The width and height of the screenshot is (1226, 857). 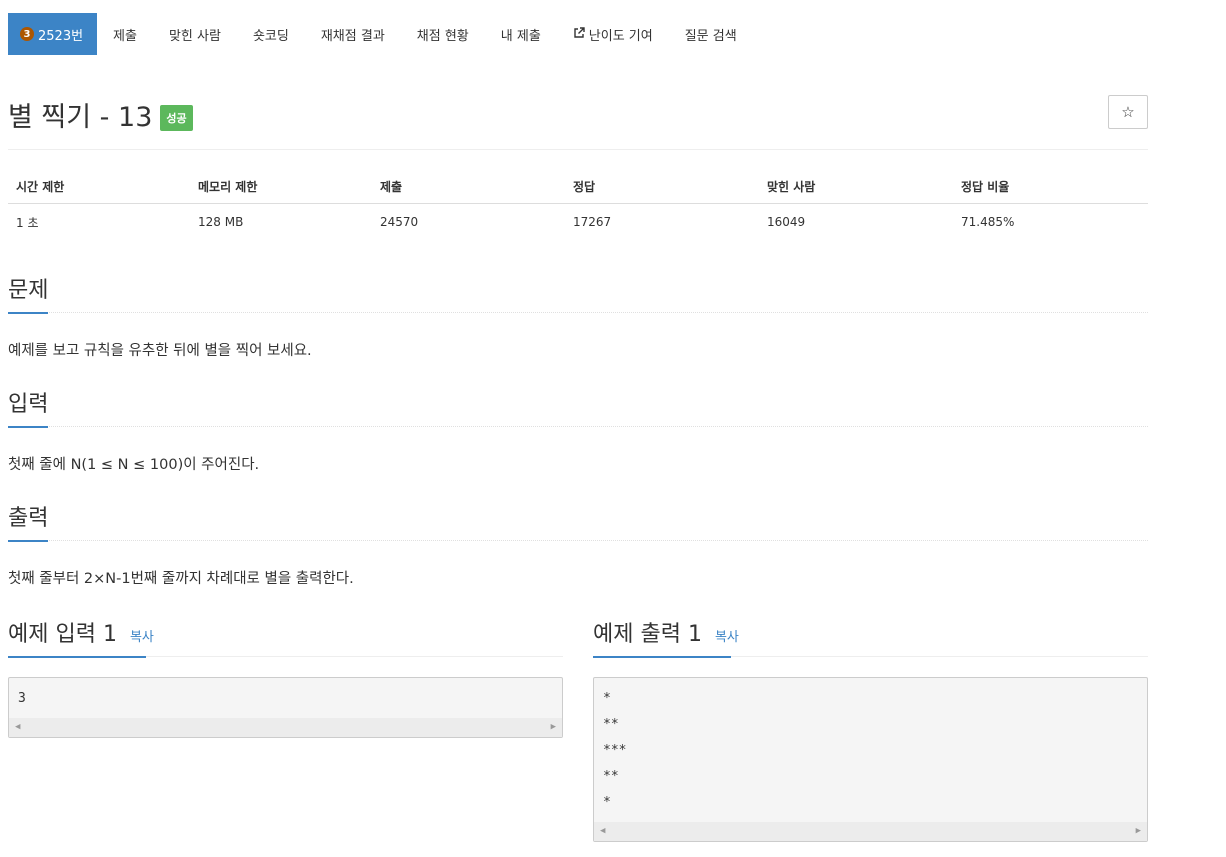 I want to click on status-badge: 성공, so click(x=176, y=117).